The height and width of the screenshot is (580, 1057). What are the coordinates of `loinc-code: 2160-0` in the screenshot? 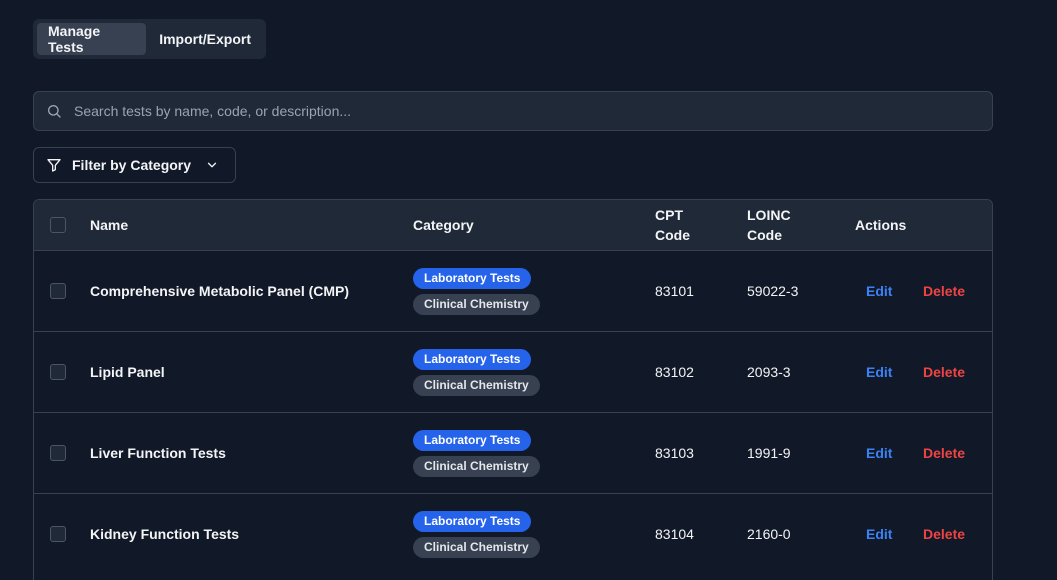 It's located at (769, 534).